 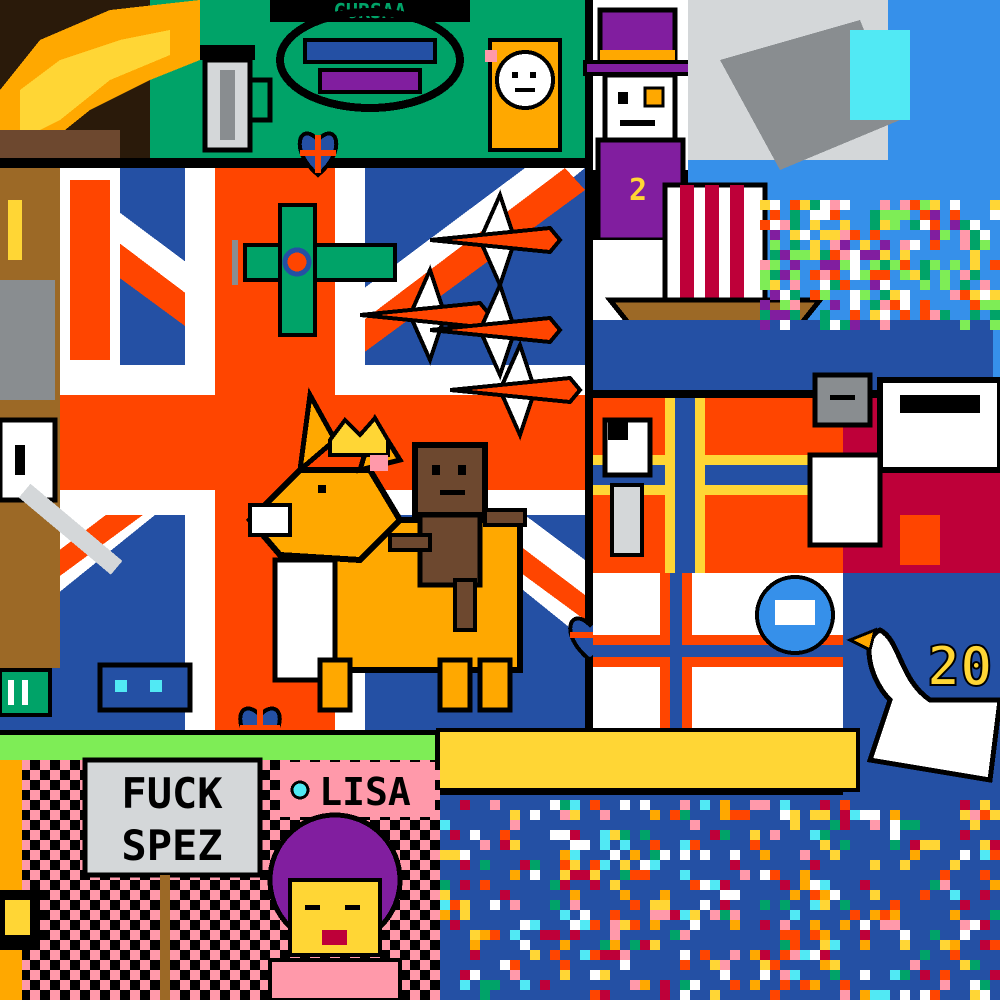 What do you see at coordinates (145, 687) in the screenshot?
I see `blue-birds` at bounding box center [145, 687].